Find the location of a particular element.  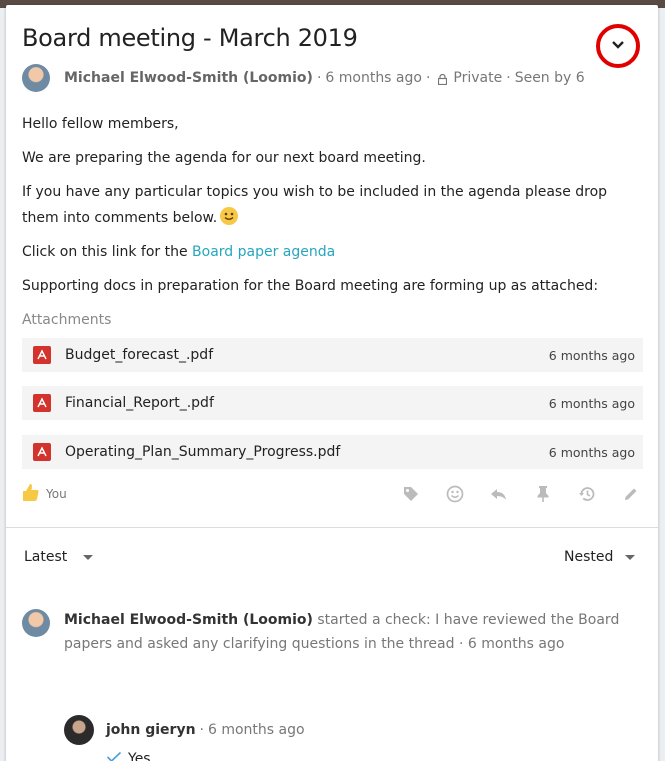

author-link: Michael Elwood-Smith (Loomio) is located at coordinates (188, 78).